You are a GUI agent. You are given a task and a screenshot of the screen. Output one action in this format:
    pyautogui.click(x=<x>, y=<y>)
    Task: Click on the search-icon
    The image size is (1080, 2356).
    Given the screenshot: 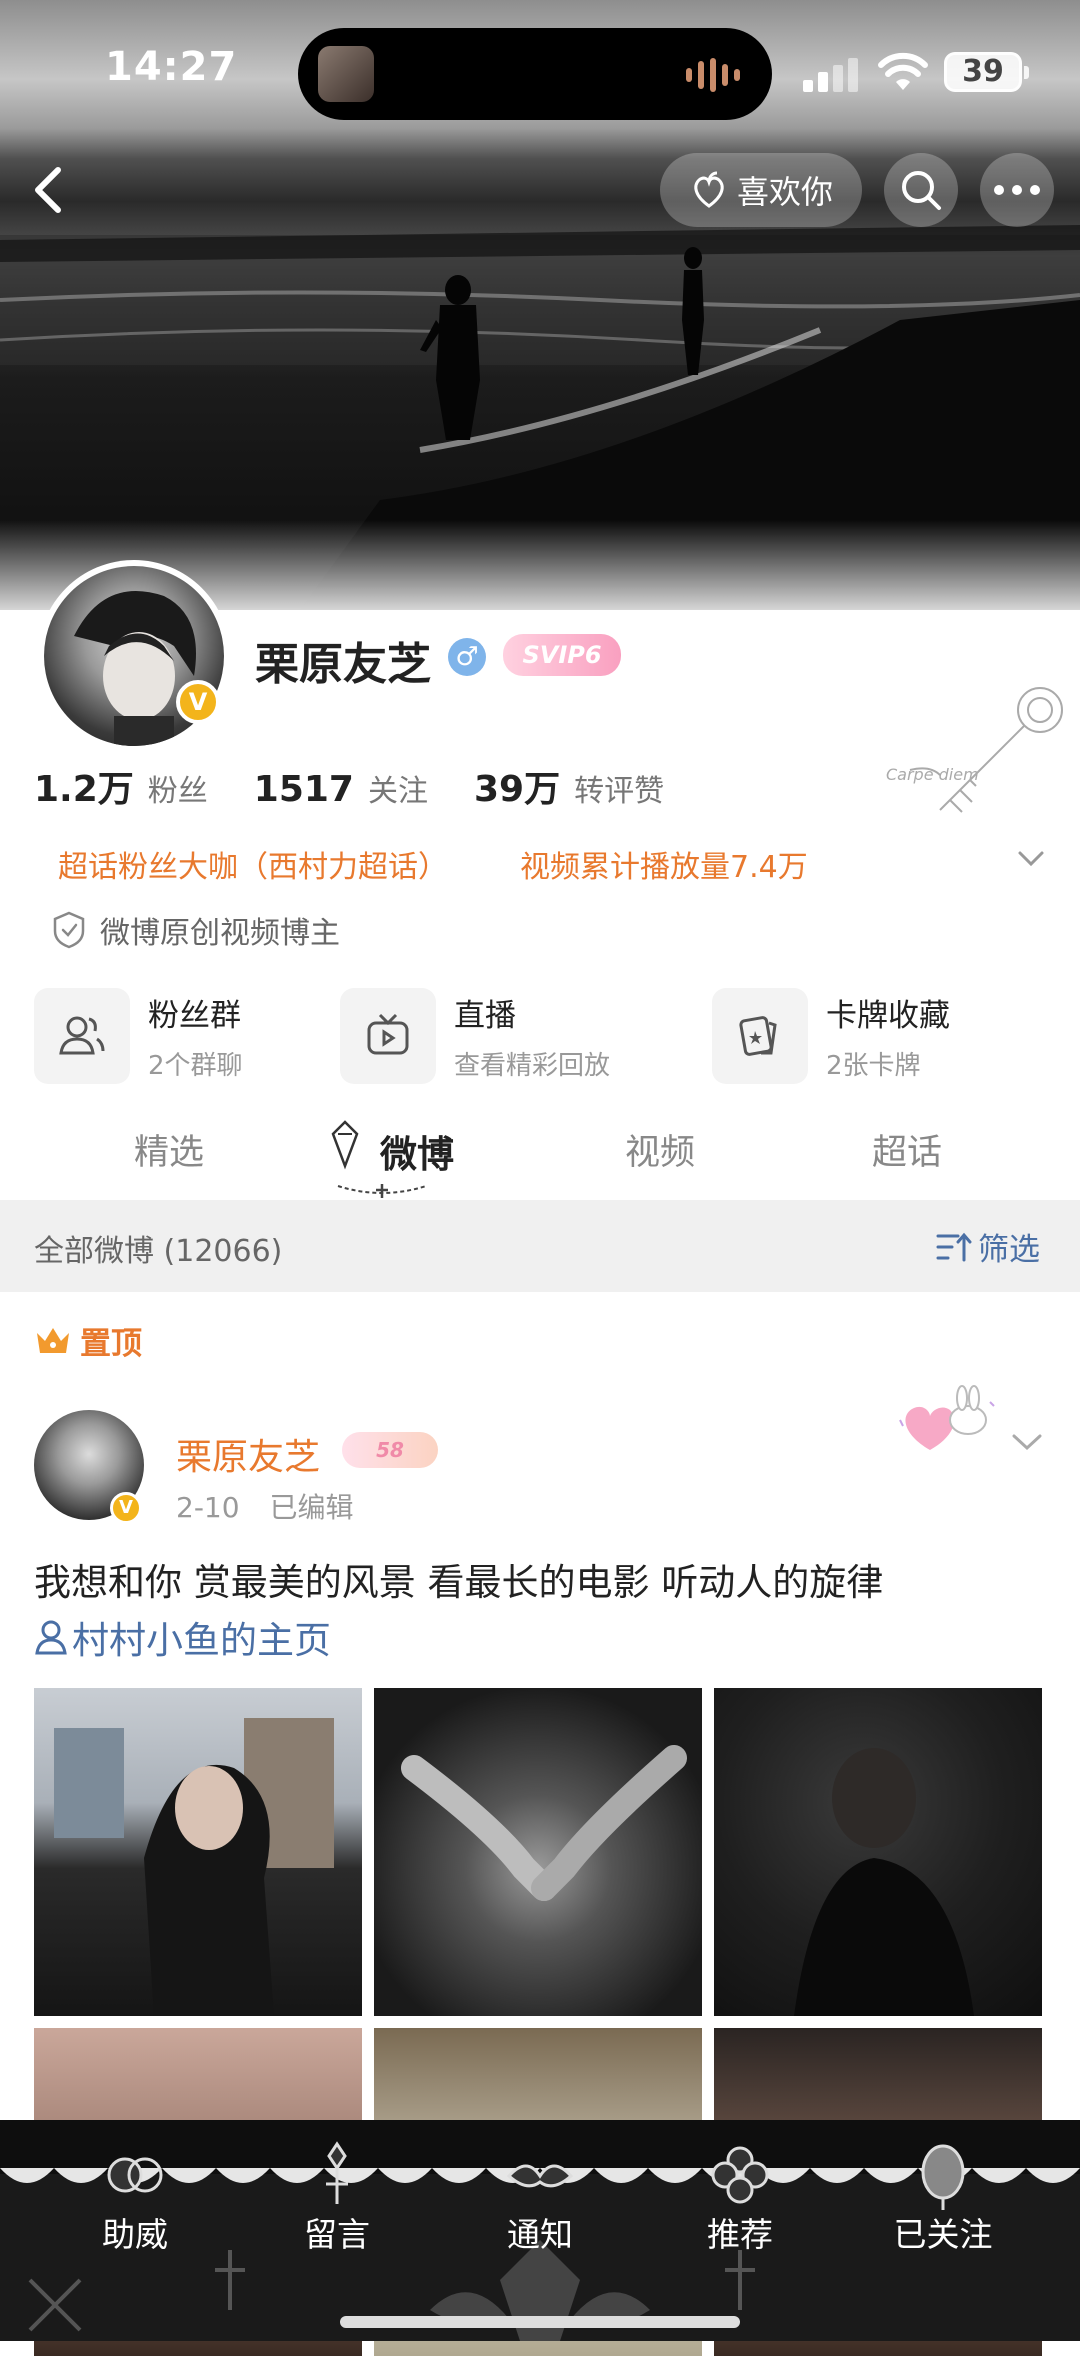 What is the action you would take?
    pyautogui.click(x=921, y=190)
    